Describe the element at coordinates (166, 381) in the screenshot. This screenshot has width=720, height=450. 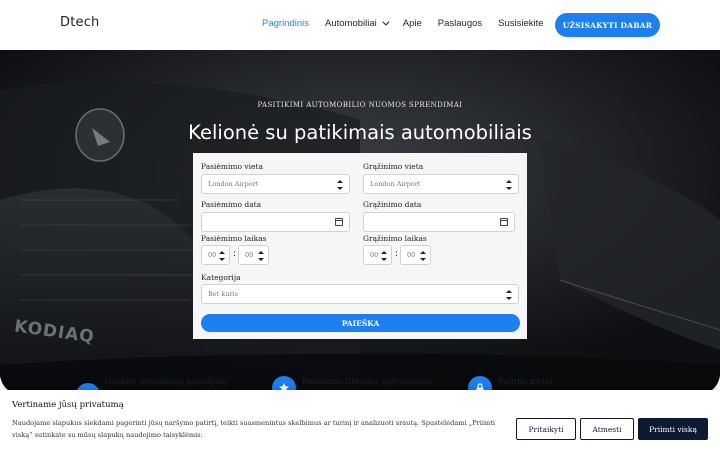
I see `feature-label-quote: Gaukite nemokamą pasiūlymą` at that location.